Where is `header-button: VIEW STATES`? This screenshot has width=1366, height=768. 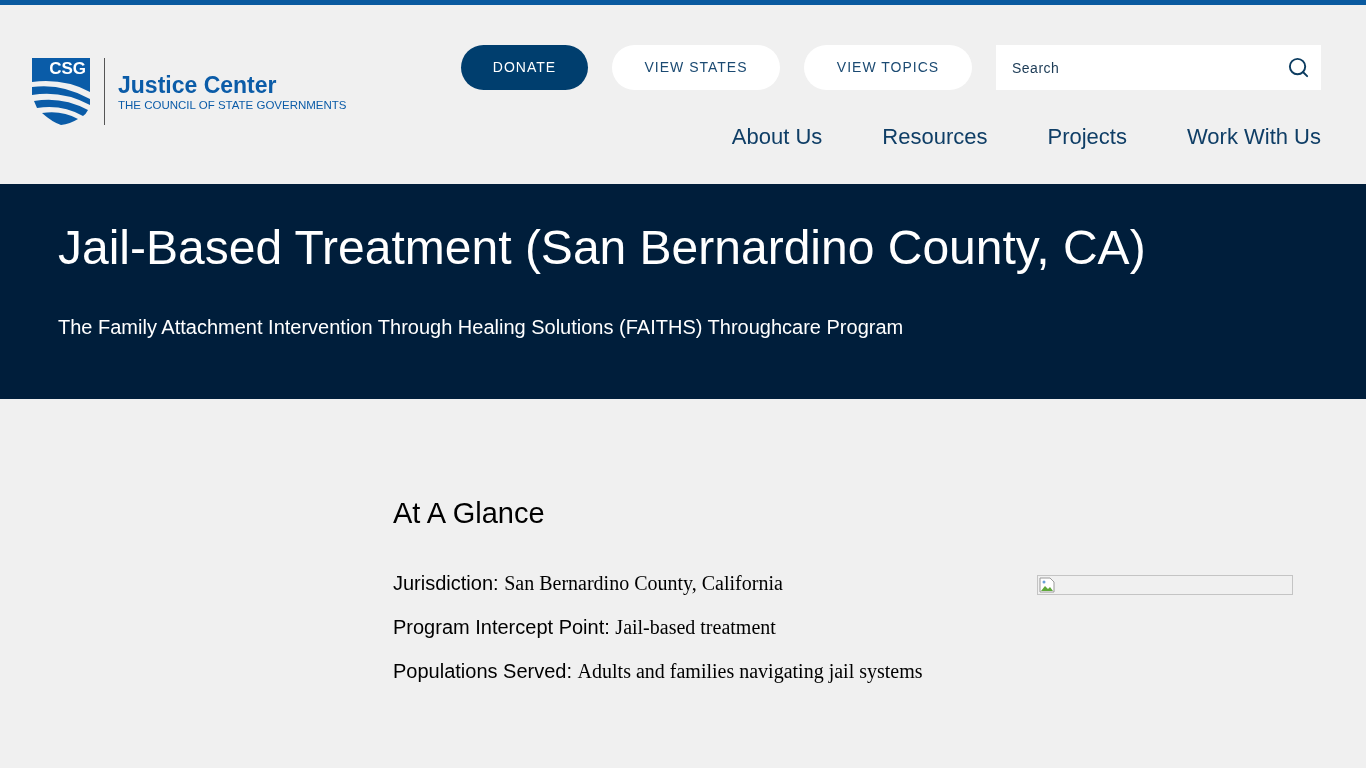 header-button: VIEW STATES is located at coordinates (696, 67).